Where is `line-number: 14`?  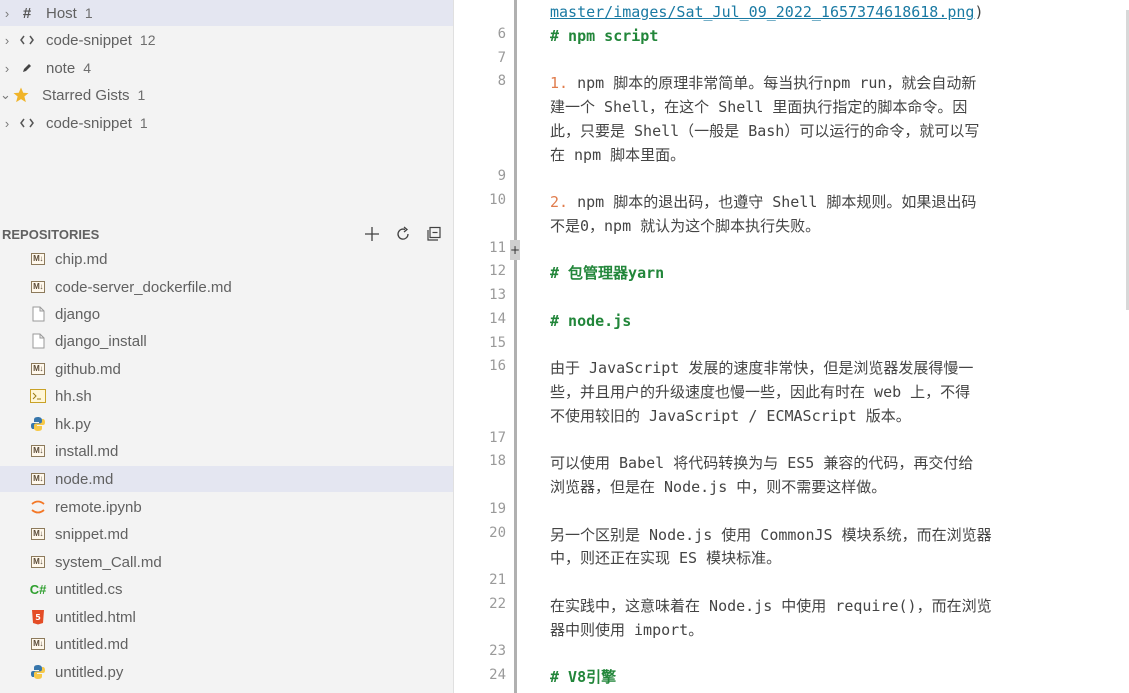
line-number: 14 is located at coordinates (497, 319).